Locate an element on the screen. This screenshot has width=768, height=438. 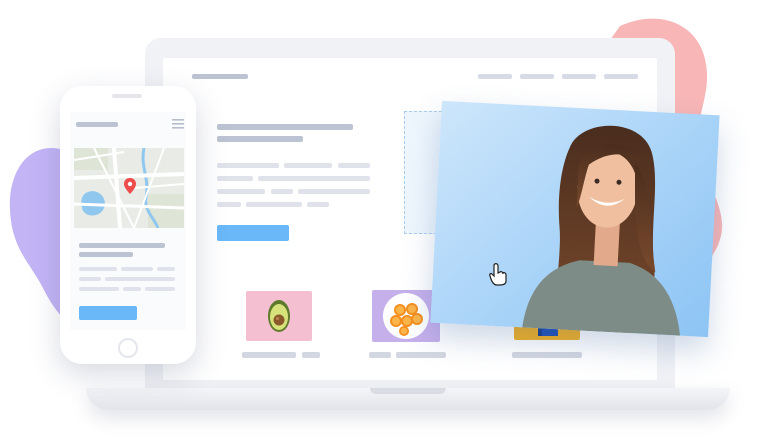
laptop-notch is located at coordinates (408, 391).